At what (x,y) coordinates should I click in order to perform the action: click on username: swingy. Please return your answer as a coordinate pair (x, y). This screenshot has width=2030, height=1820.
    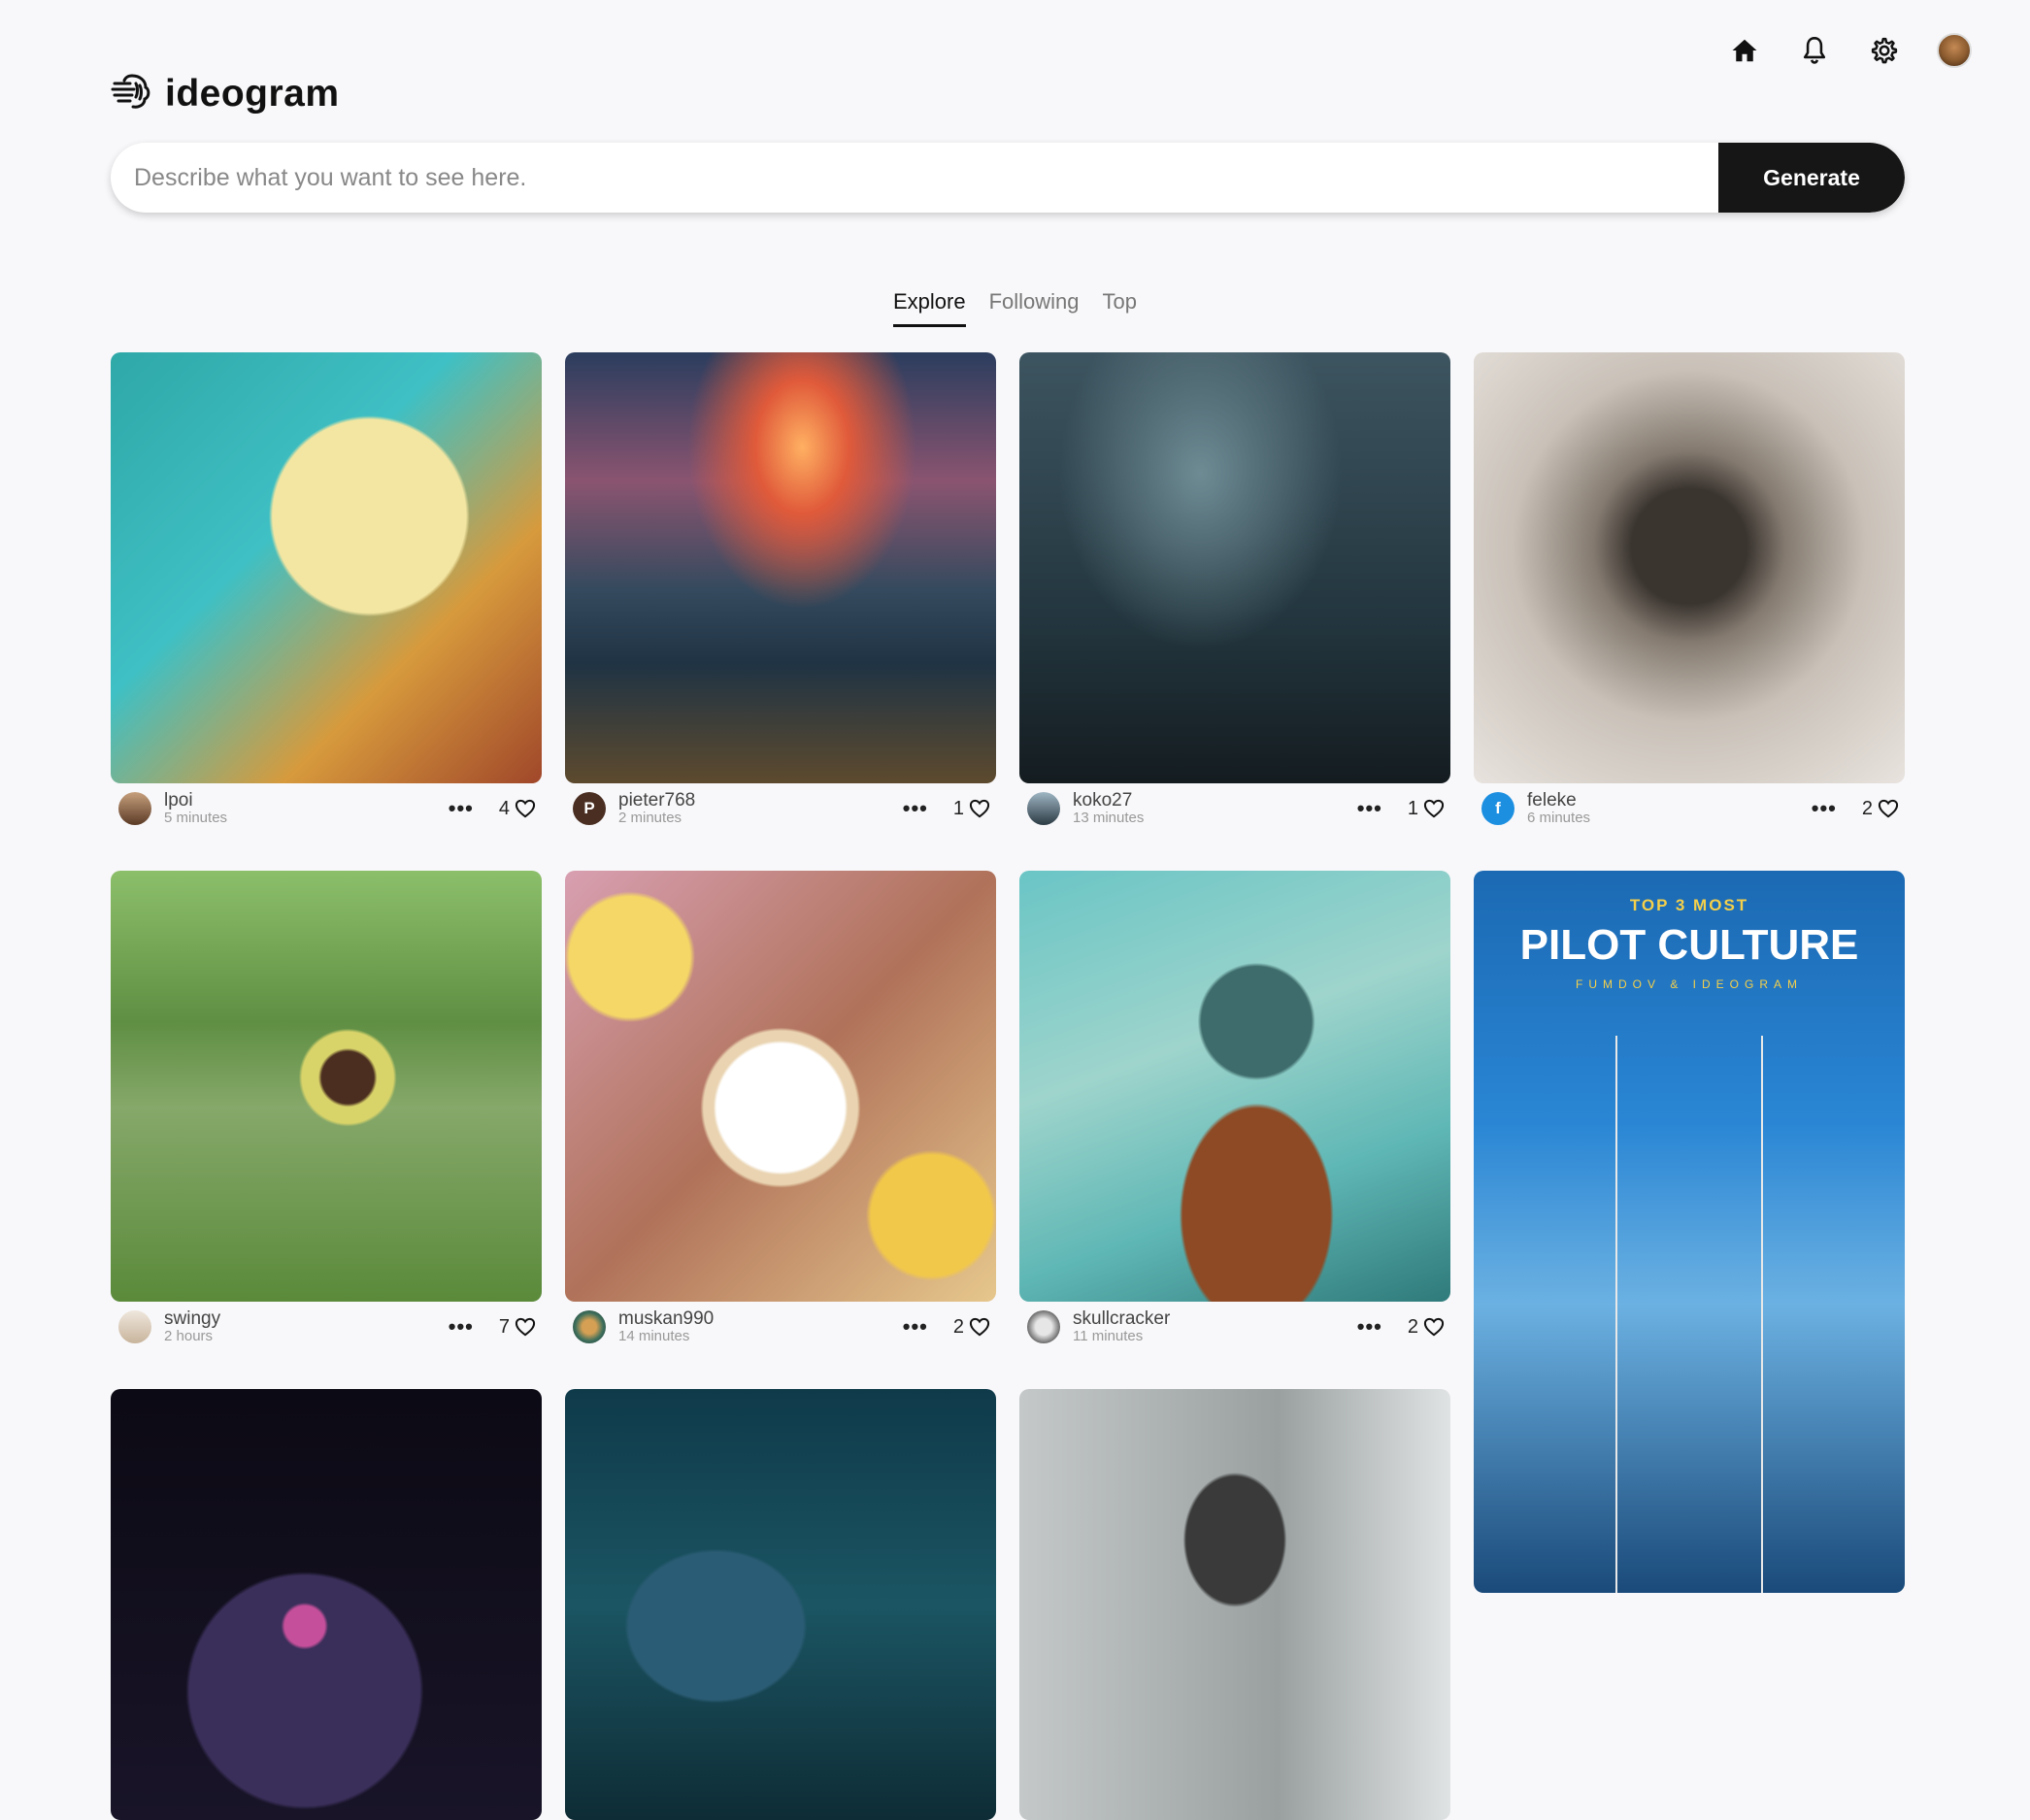
    Looking at the image, I should click on (307, 1319).